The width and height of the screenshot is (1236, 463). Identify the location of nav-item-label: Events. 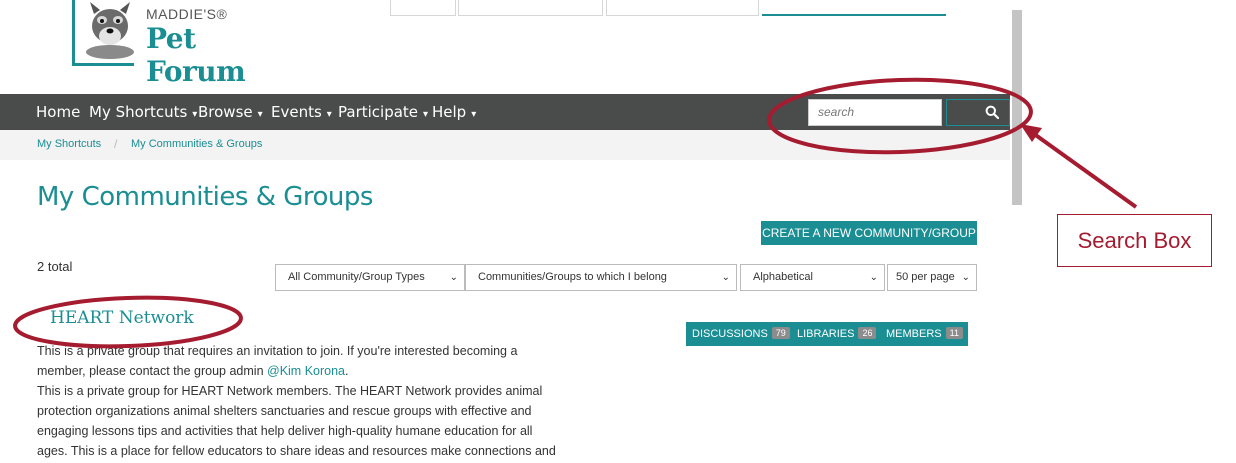
(296, 112).